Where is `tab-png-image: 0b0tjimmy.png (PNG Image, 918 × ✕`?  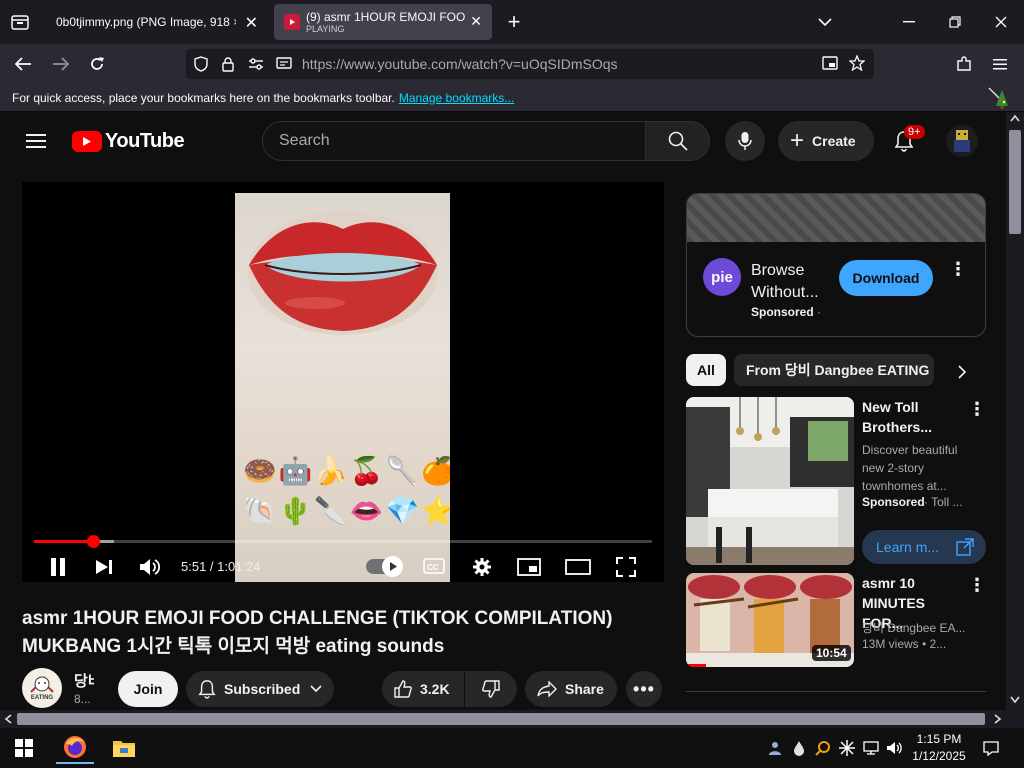 tab-png-image: 0b0tjimmy.png (PNG Image, 918 × ✕ is located at coordinates (157, 22).